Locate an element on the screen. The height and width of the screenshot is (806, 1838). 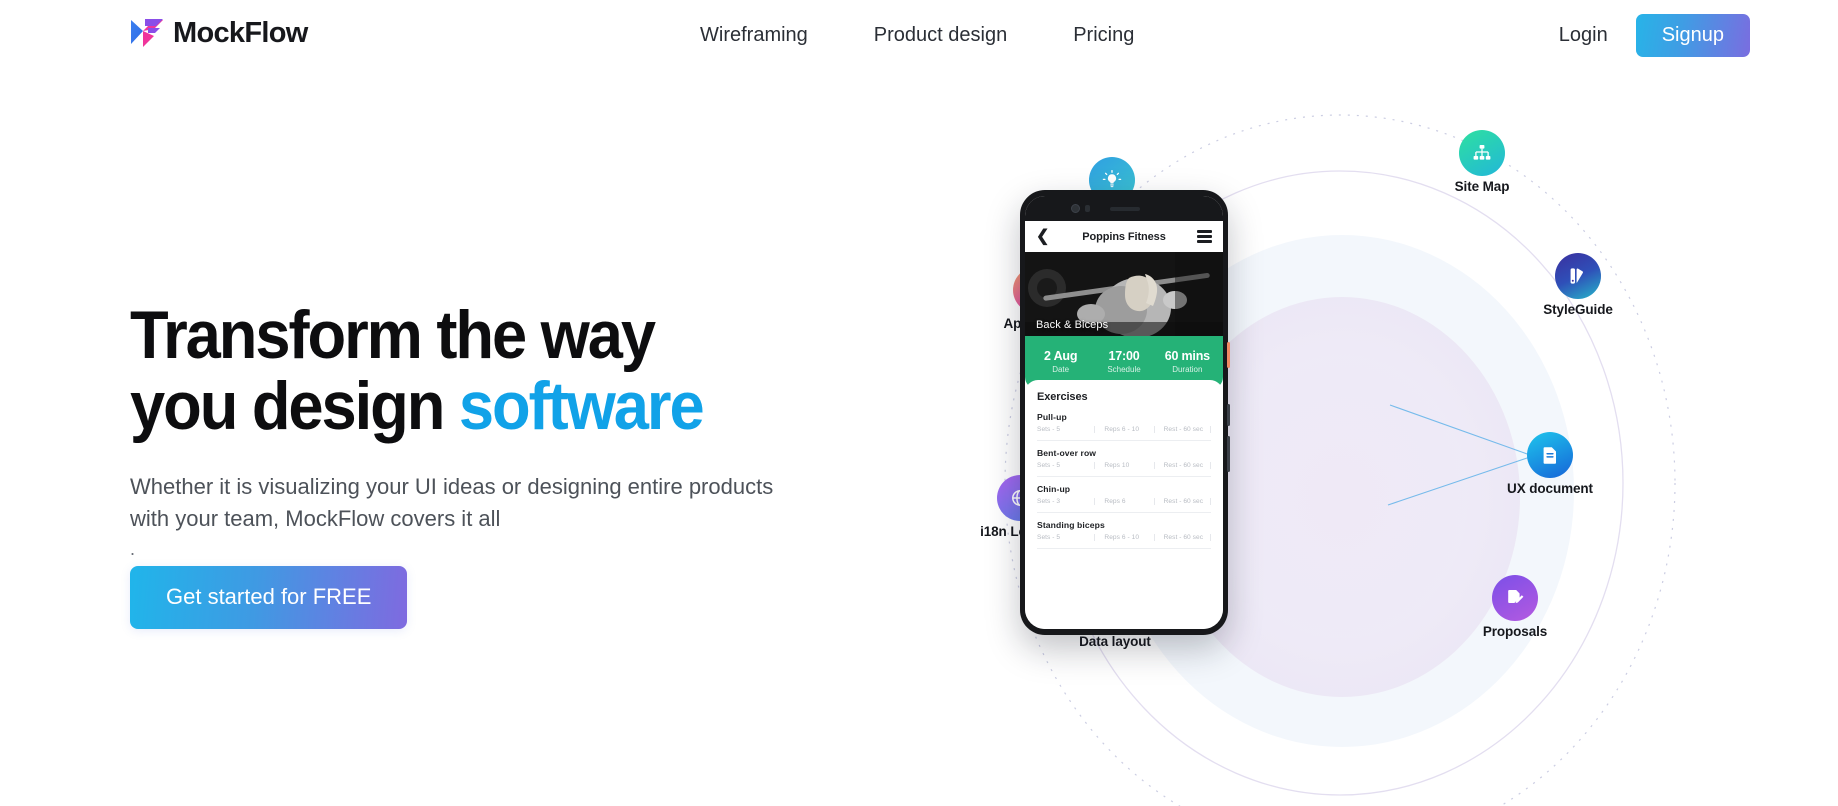
app-title: Poppins Fitness is located at coordinates (1124, 236).